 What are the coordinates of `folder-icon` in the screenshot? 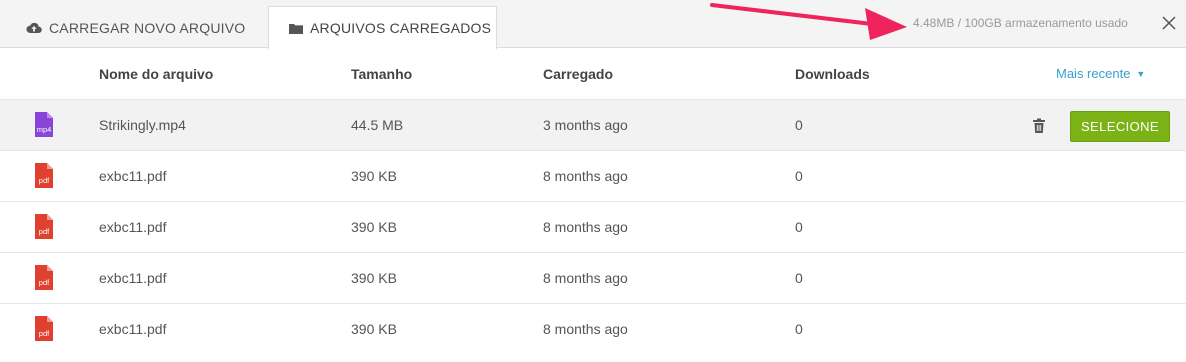 It's located at (296, 28).